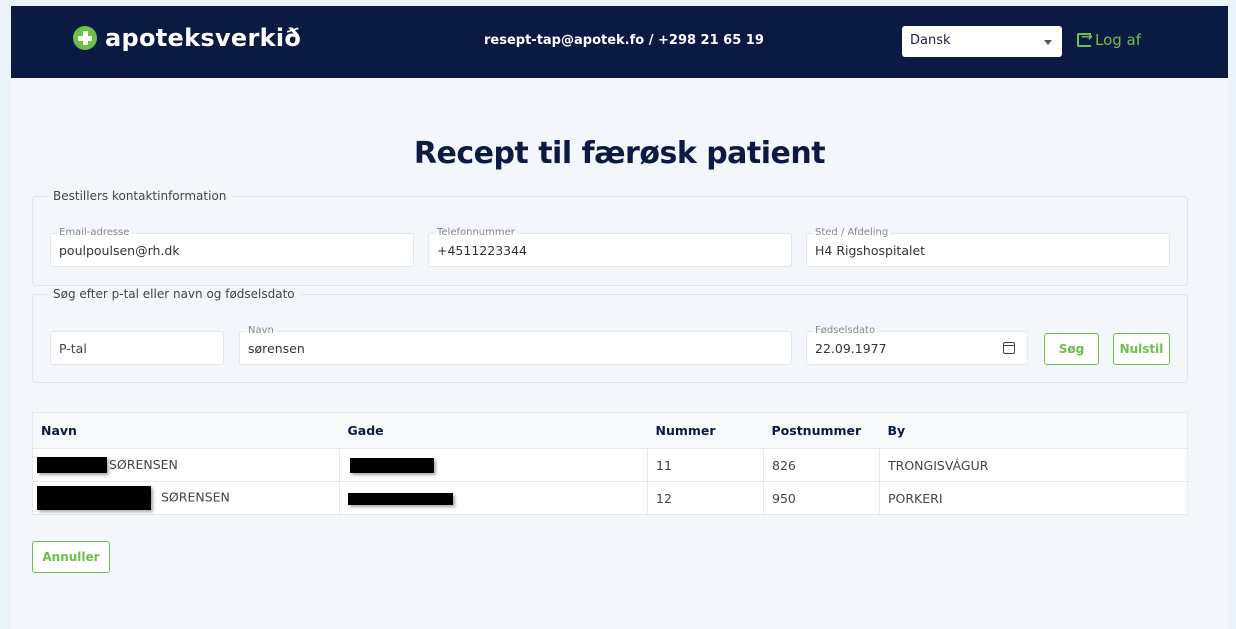  Describe the element at coordinates (852, 232) in the screenshot. I see `department-field-label: Sted / Afdeling` at that location.